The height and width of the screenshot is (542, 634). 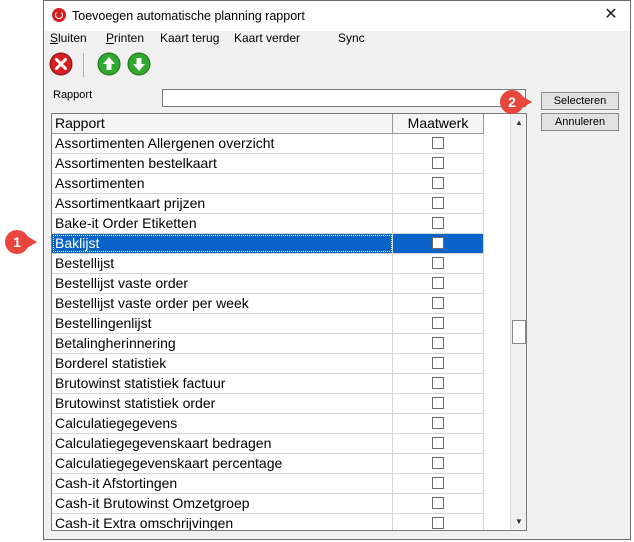 I want to click on table-row: Assortimenten bestelkaart, so click(x=268, y=164).